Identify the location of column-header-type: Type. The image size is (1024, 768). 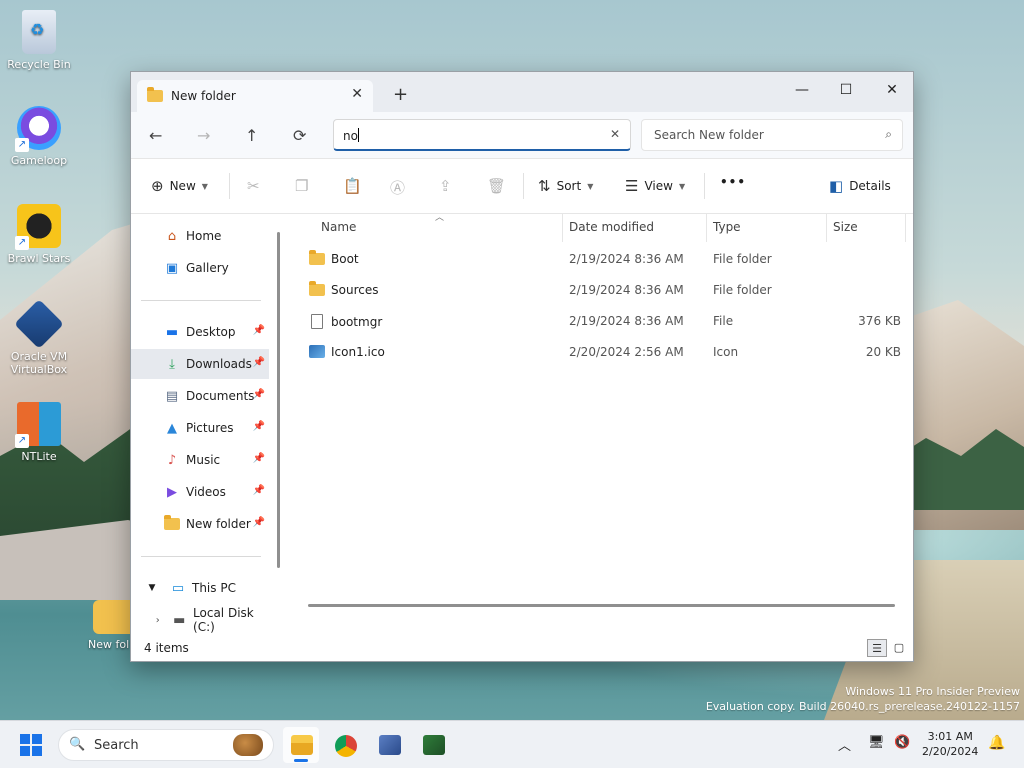
(727, 227).